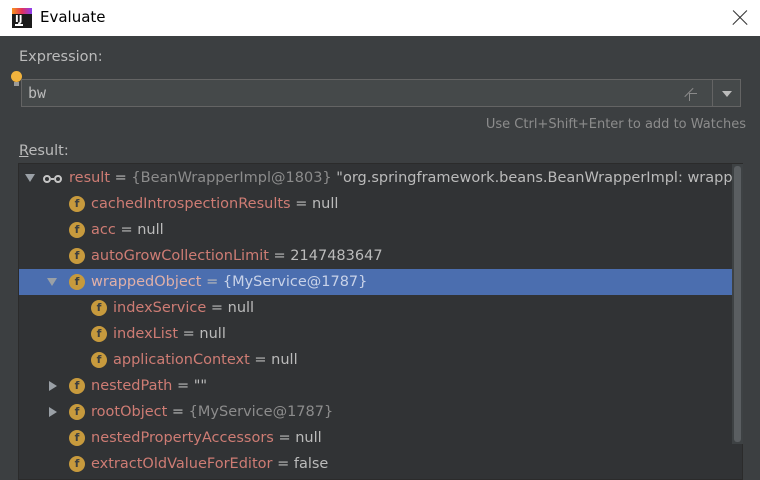 The image size is (760, 480). What do you see at coordinates (375, 204) in the screenshot?
I see `tree-row-field: f cachedIntrospectionResults = null` at bounding box center [375, 204].